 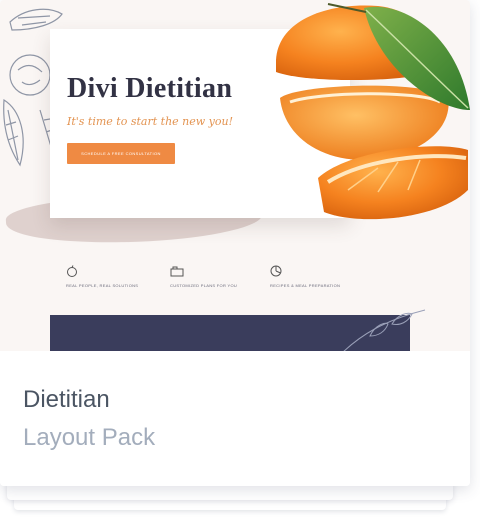 I want to click on apple-icon, so click(x=72, y=271).